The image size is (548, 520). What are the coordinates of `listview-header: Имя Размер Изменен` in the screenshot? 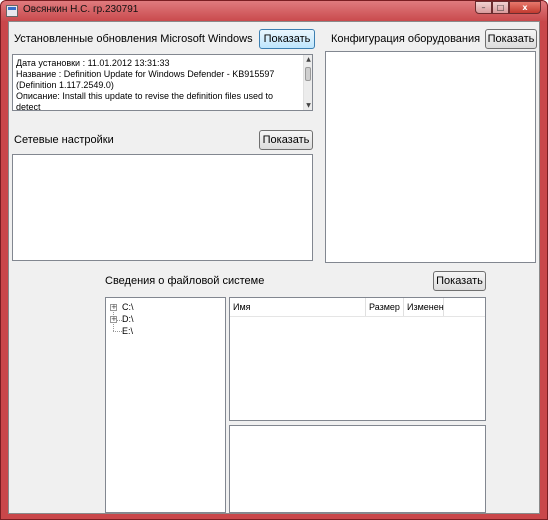 It's located at (357, 307).